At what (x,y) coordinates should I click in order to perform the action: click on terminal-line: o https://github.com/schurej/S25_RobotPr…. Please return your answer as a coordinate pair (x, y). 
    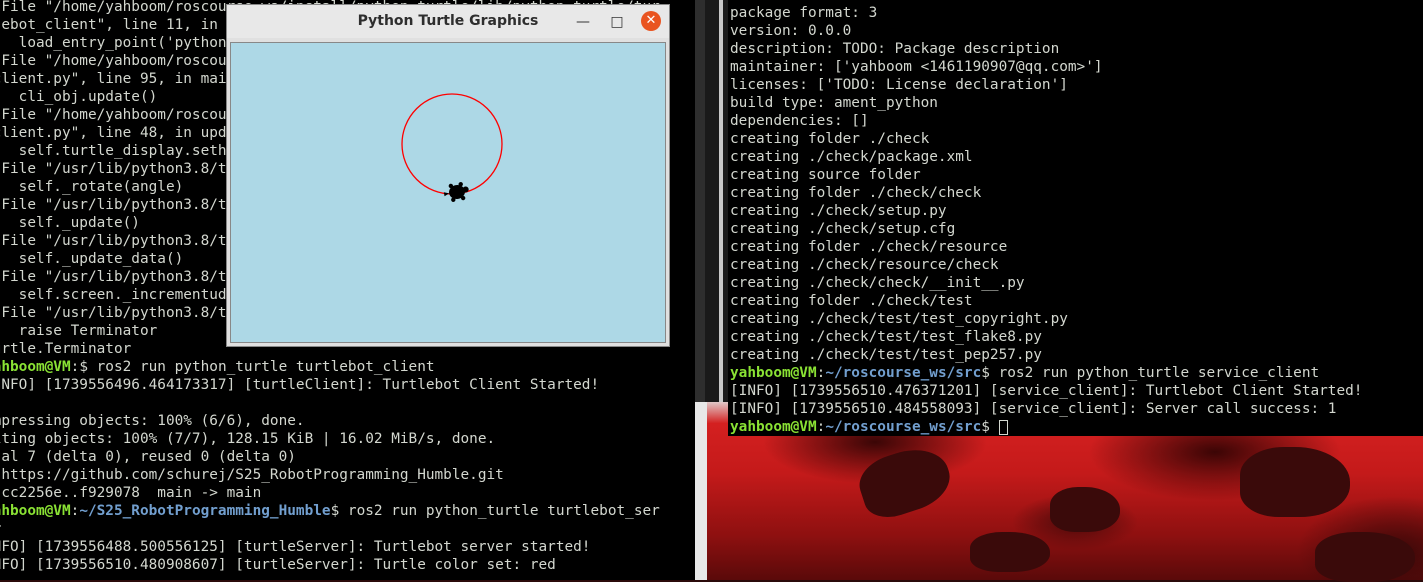
    Looking at the image, I should click on (252, 475).